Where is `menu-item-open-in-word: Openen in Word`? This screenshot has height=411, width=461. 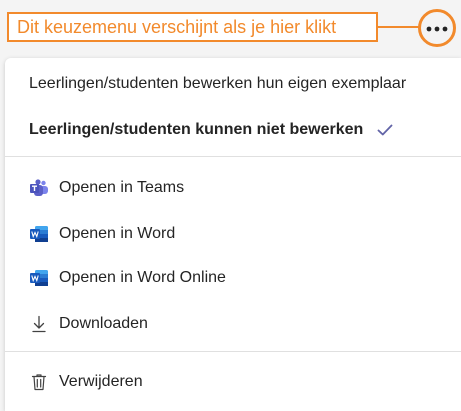 menu-item-open-in-word: Openen in Word is located at coordinates (233, 234).